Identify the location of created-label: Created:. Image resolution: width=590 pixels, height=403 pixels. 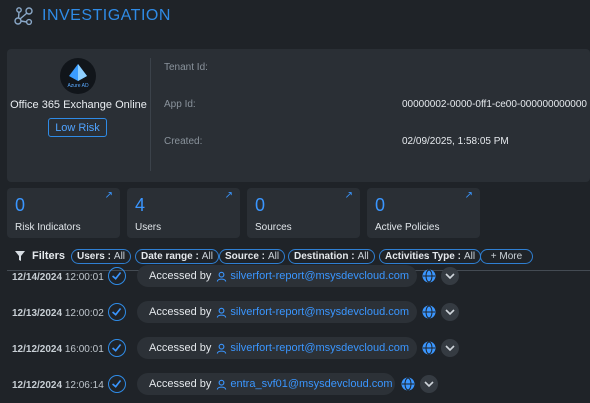
(183, 141).